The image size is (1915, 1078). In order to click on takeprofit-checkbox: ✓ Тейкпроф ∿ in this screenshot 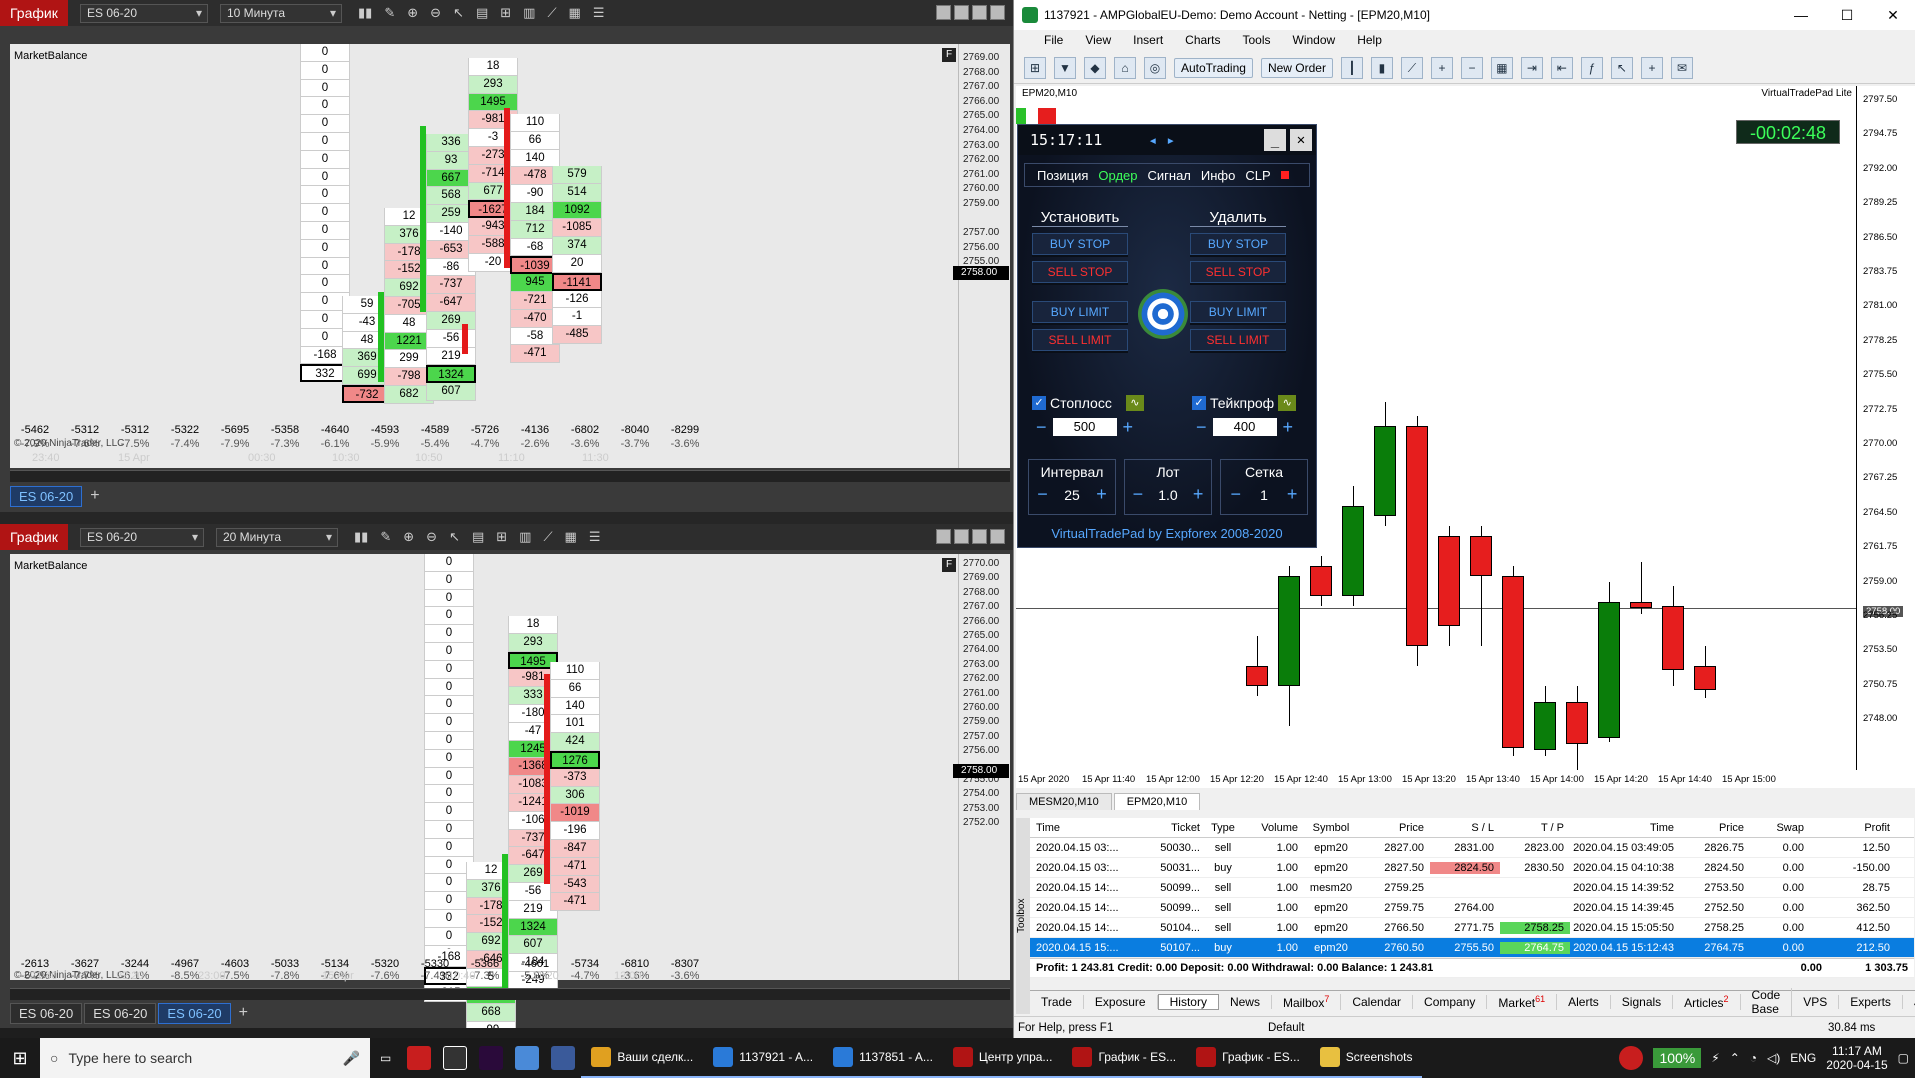, I will do `click(1244, 403)`.